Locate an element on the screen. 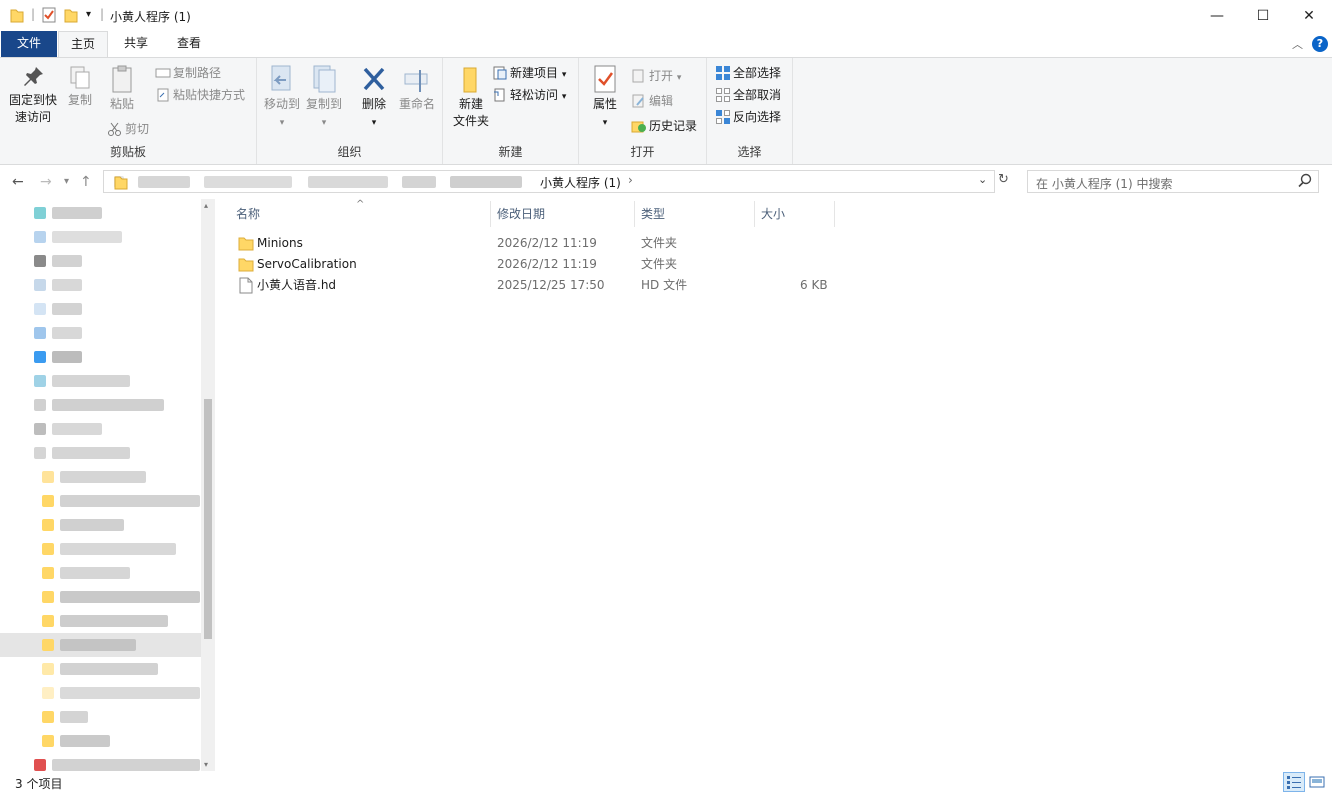  invert-selection-icon is located at coordinates (723, 117).